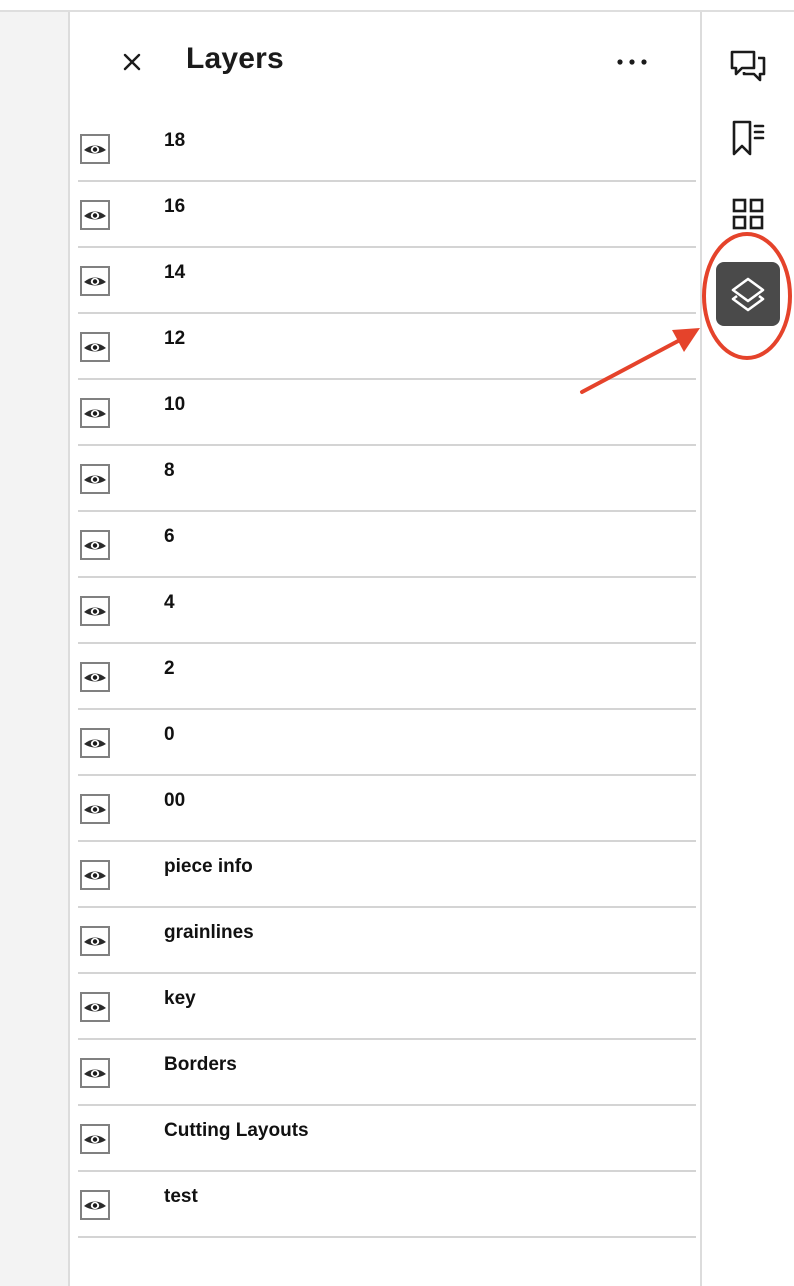  What do you see at coordinates (175, 338) in the screenshot?
I see `layer-name: 12` at bounding box center [175, 338].